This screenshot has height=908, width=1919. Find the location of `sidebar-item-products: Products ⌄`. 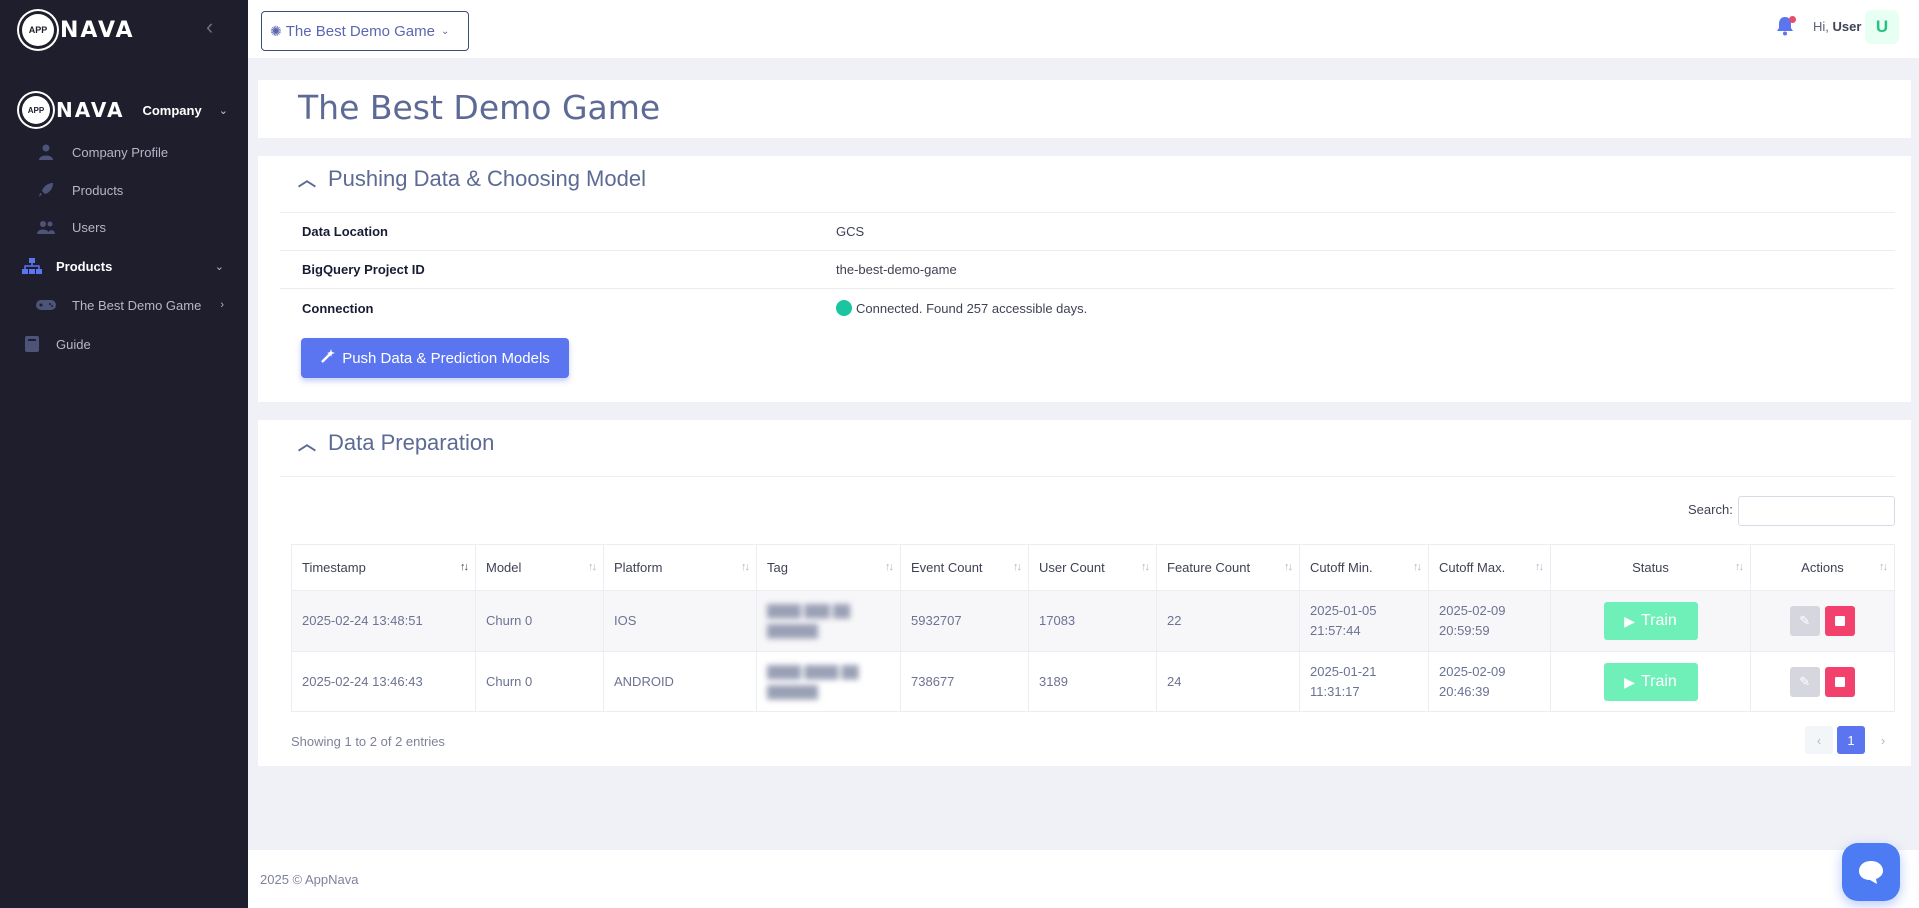

sidebar-item-products: Products ⌄ is located at coordinates (124, 266).